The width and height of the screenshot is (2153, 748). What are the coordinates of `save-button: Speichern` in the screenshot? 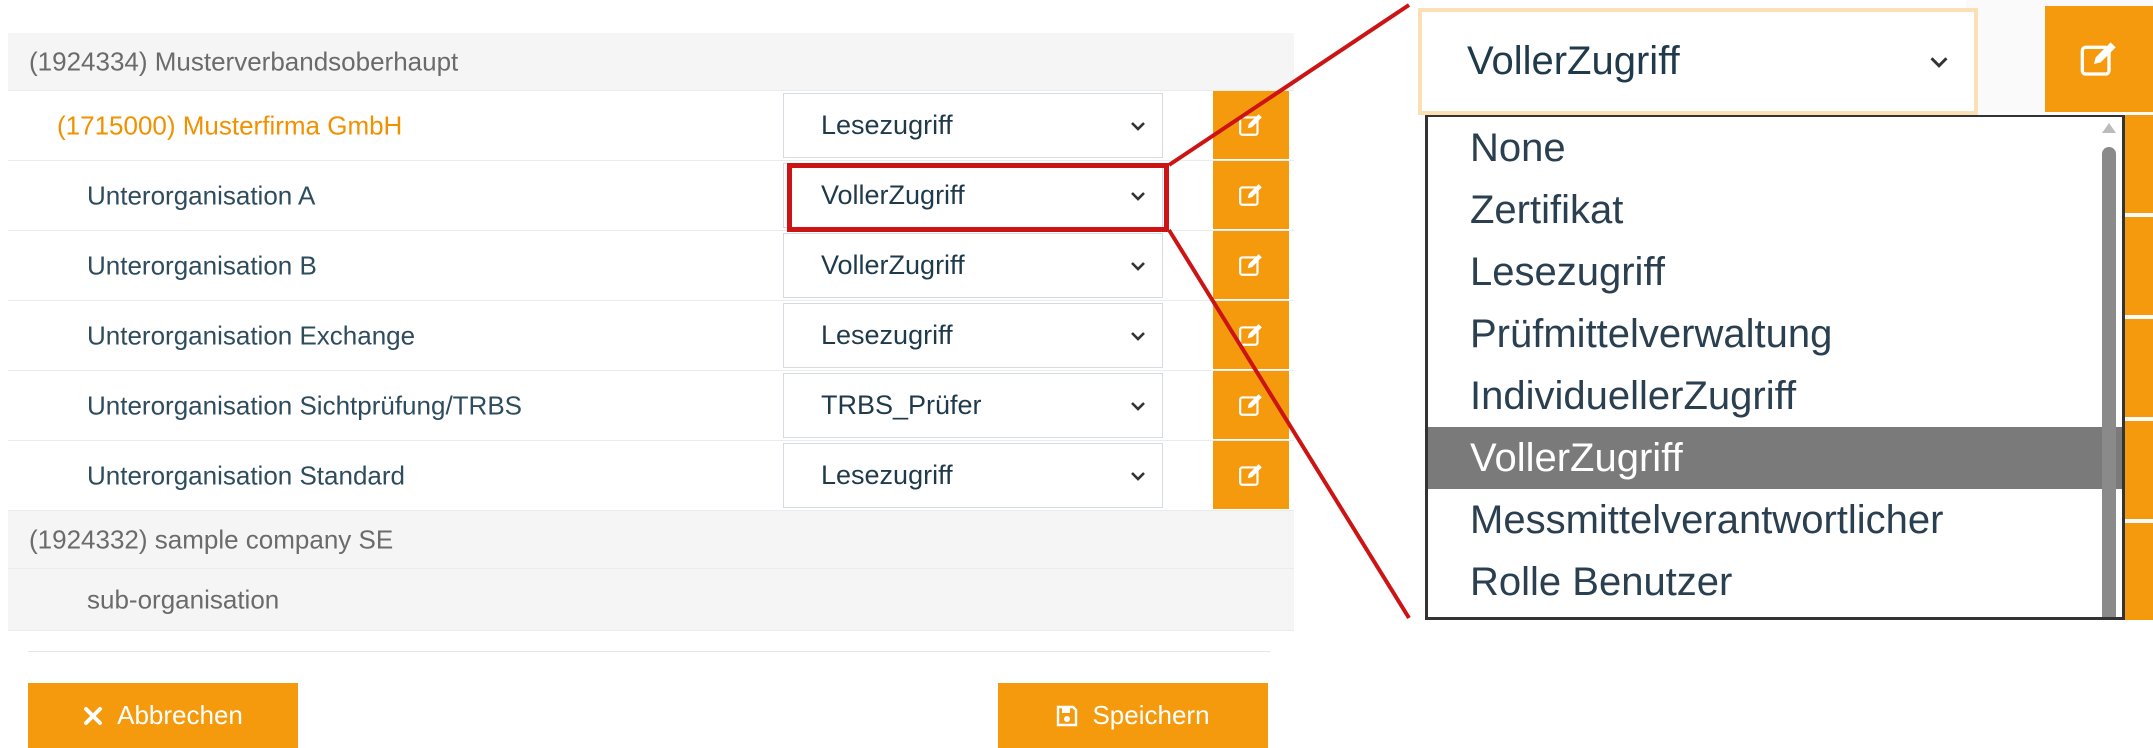 It's located at (1133, 715).